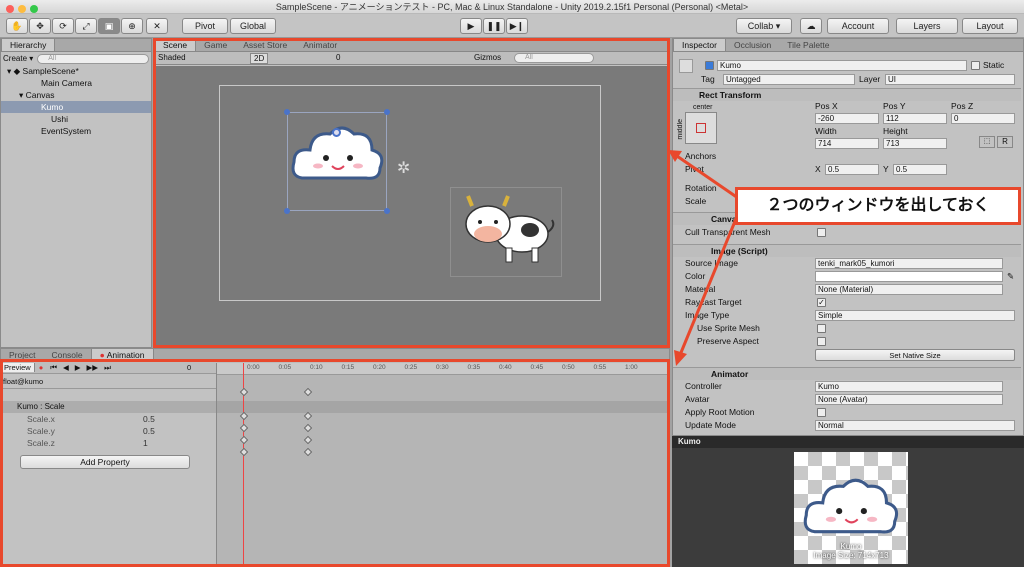 The width and height of the screenshot is (1024, 567). What do you see at coordinates (826, 106) in the screenshot?
I see `posx-label: Pos X` at bounding box center [826, 106].